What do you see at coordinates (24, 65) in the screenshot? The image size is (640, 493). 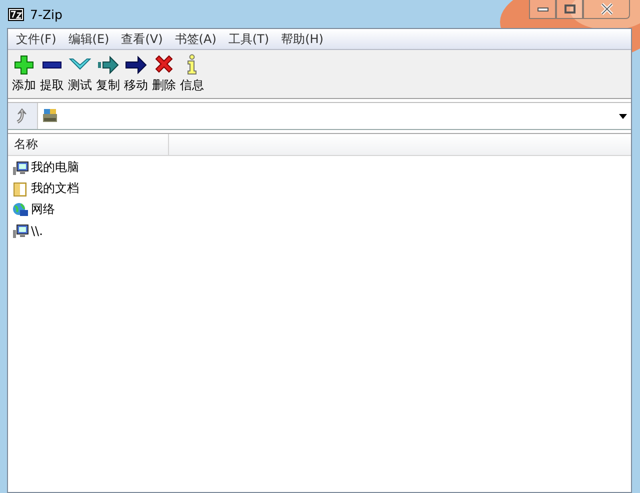 I see `plus-icon` at bounding box center [24, 65].